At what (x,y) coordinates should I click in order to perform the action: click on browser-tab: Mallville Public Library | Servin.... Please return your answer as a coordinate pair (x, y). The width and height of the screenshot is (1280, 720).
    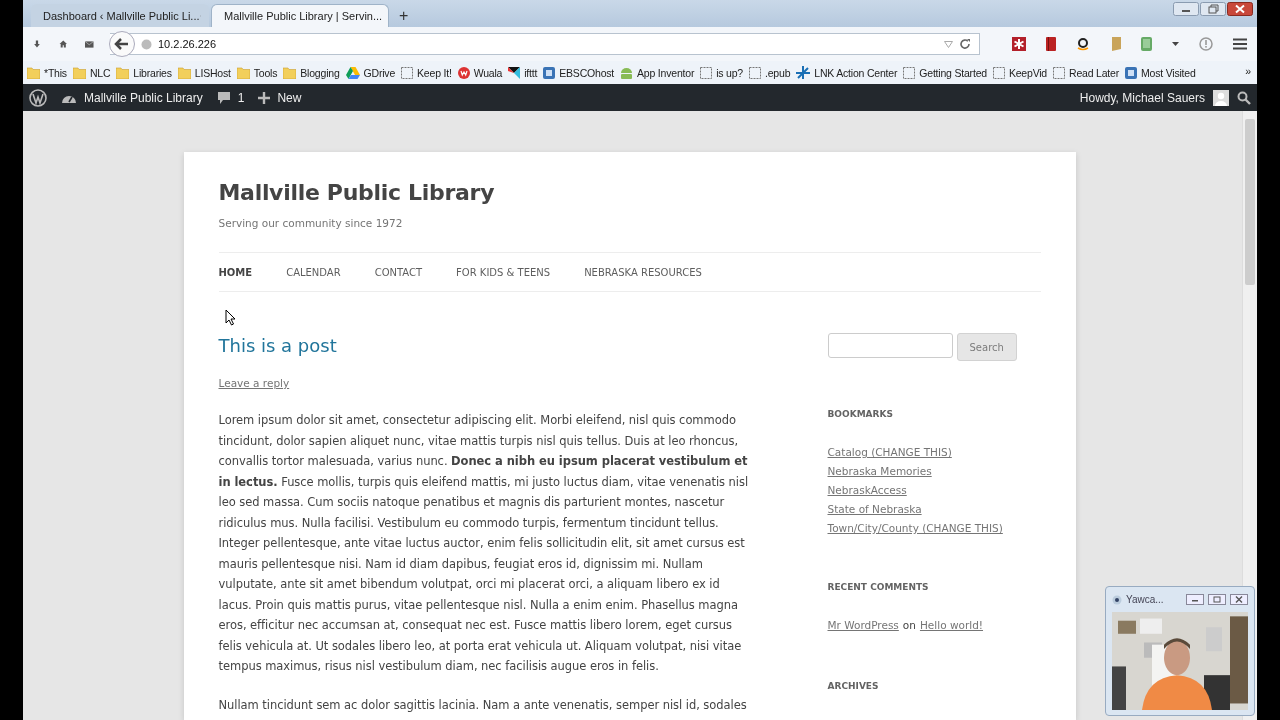
    Looking at the image, I should click on (300, 15).